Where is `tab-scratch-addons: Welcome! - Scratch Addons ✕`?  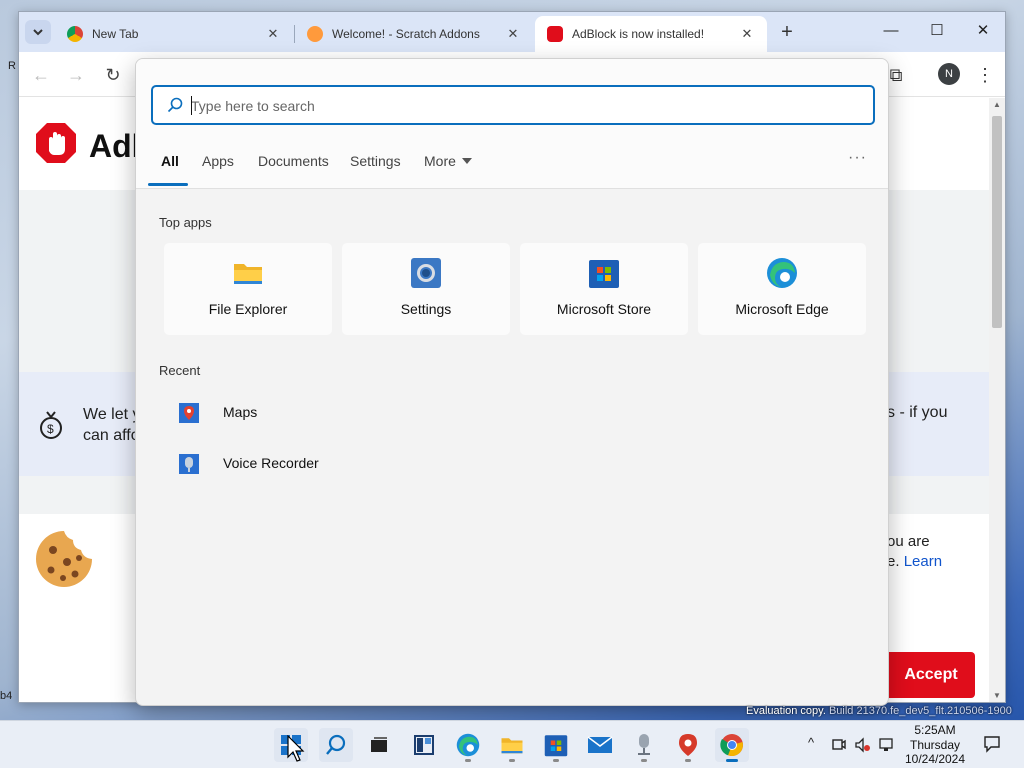 tab-scratch-addons: Welcome! - Scratch Addons ✕ is located at coordinates (414, 34).